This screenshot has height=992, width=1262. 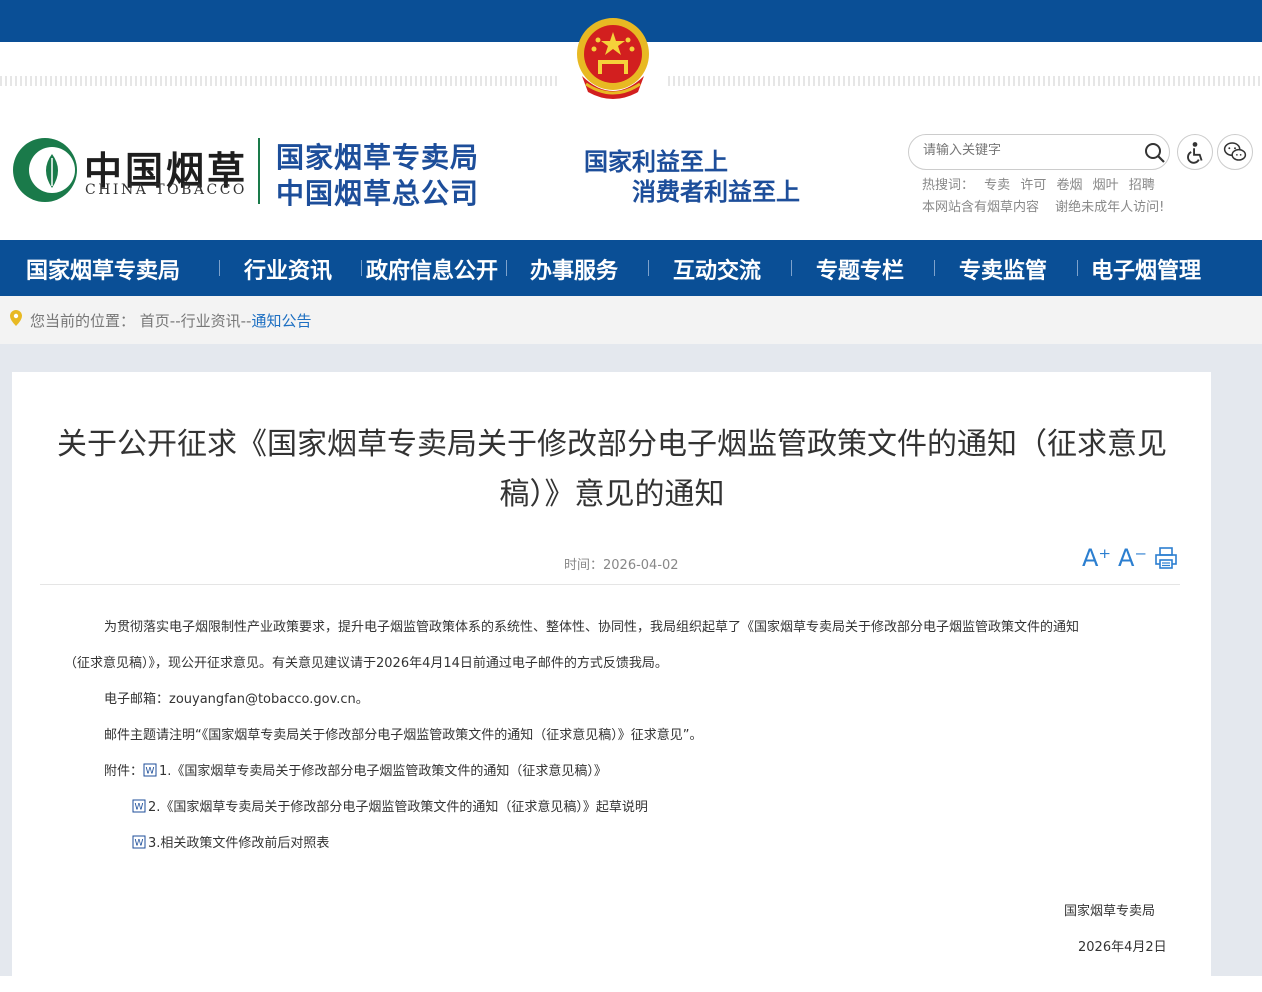 I want to click on search-box, so click(x=1039, y=152).